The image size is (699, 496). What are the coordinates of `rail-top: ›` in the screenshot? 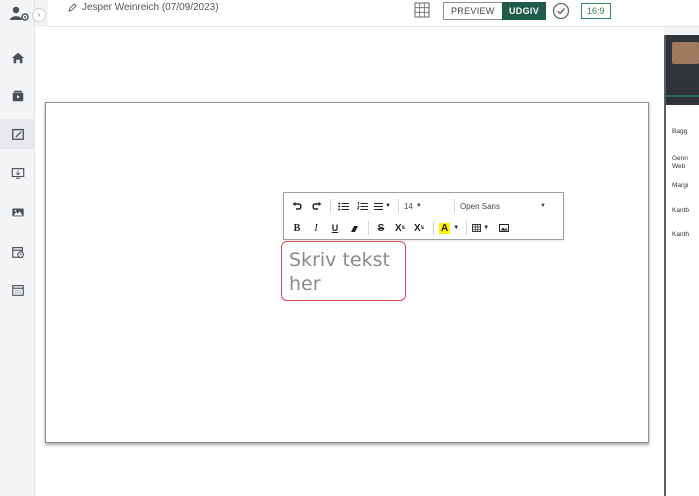 It's located at (24, 14).